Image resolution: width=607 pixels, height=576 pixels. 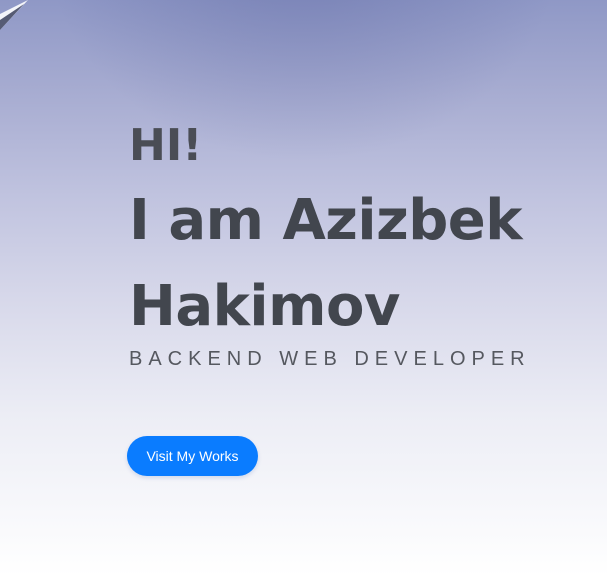 I want to click on hero-name-line1: I am Azizbek, so click(x=326, y=220).